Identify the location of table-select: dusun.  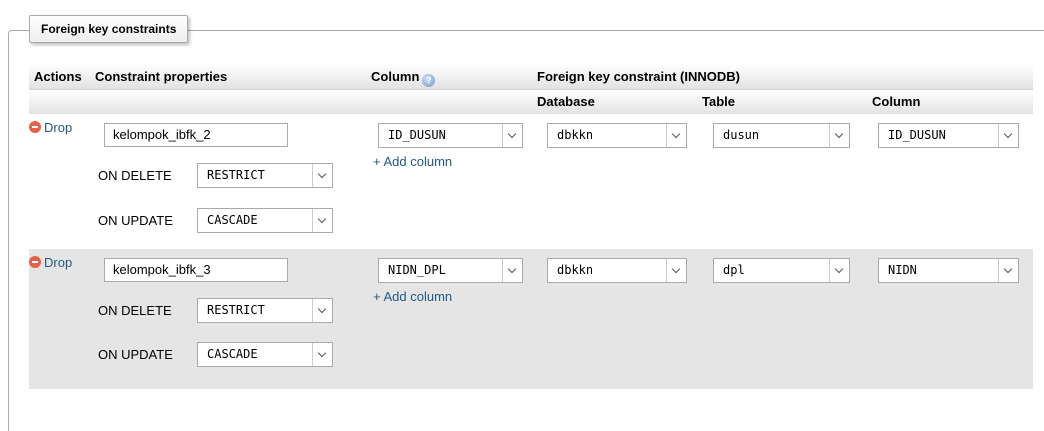
(781, 135).